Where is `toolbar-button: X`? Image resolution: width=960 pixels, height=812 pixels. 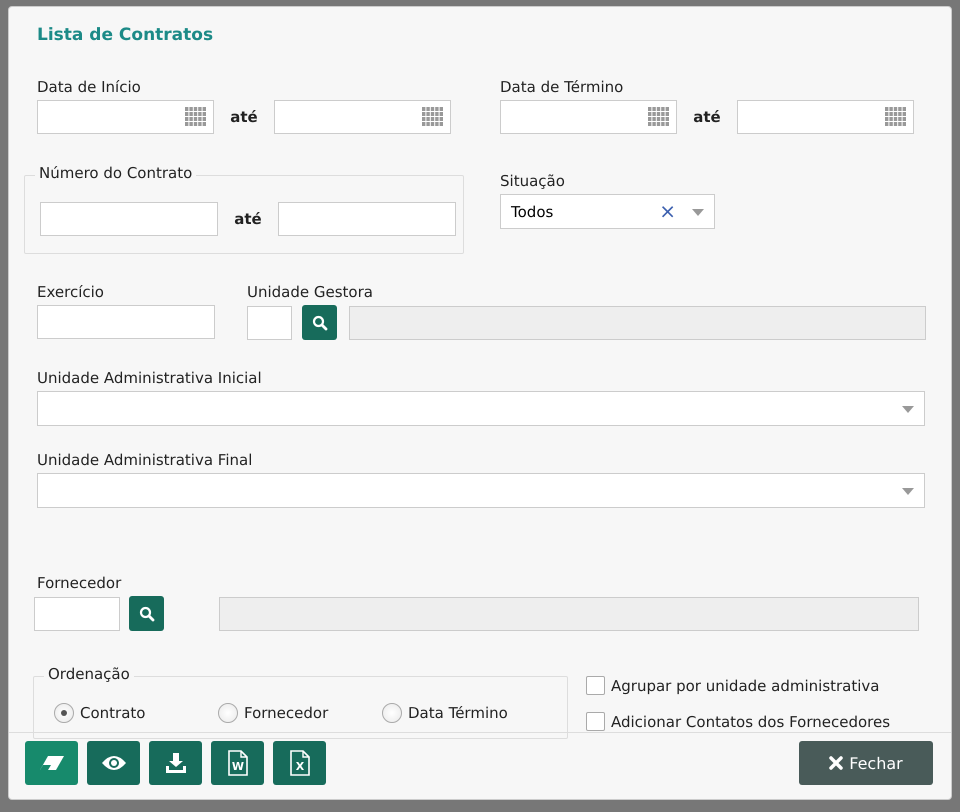
toolbar-button: X is located at coordinates (299, 763).